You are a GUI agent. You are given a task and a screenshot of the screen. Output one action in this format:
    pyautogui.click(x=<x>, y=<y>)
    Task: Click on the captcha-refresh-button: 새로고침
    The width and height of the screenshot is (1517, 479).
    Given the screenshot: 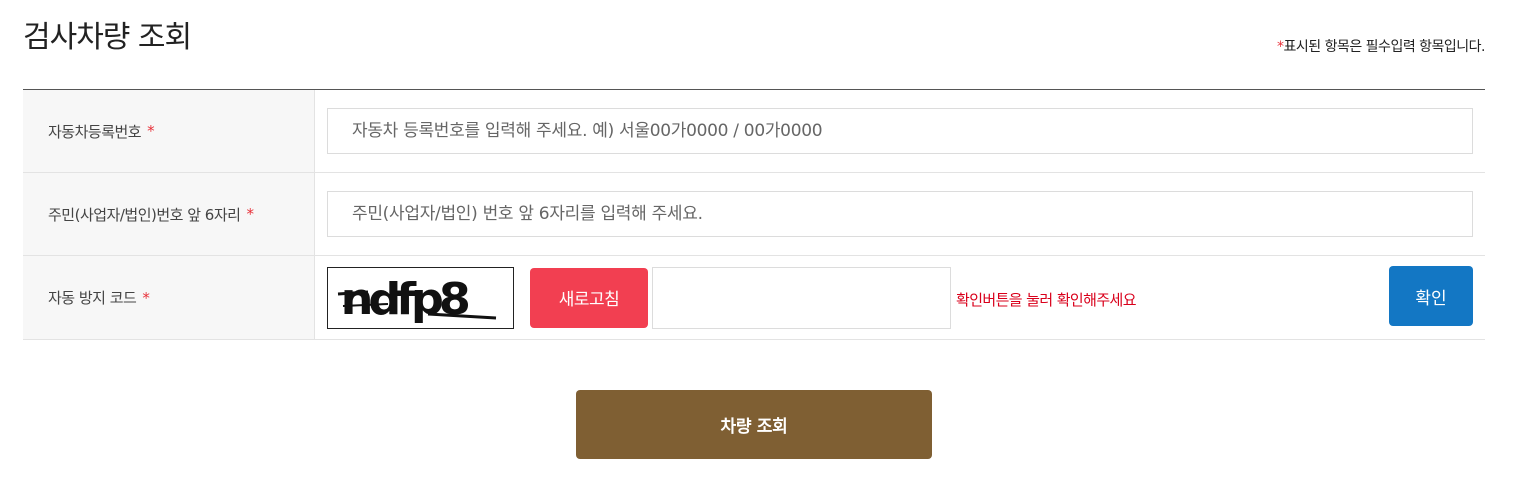 What is the action you would take?
    pyautogui.click(x=589, y=297)
    